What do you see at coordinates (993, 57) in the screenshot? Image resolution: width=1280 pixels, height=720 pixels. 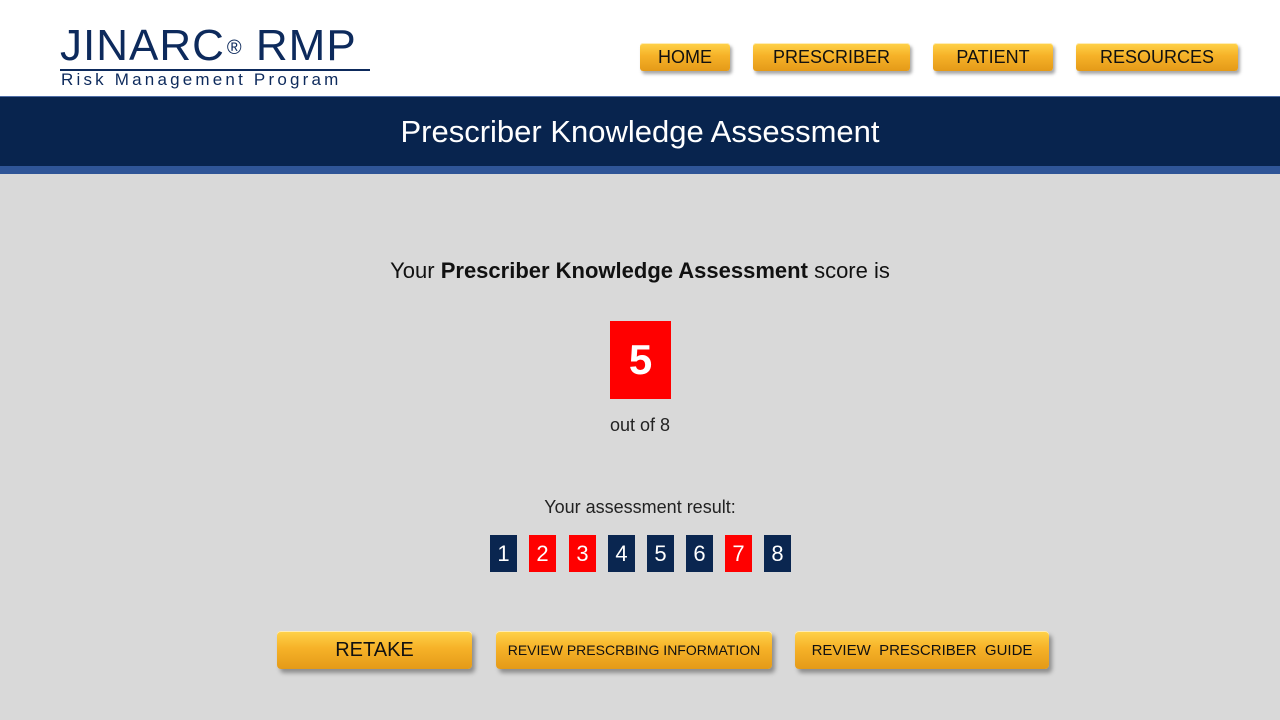 I see `nav-patient-button: PATIENT` at bounding box center [993, 57].